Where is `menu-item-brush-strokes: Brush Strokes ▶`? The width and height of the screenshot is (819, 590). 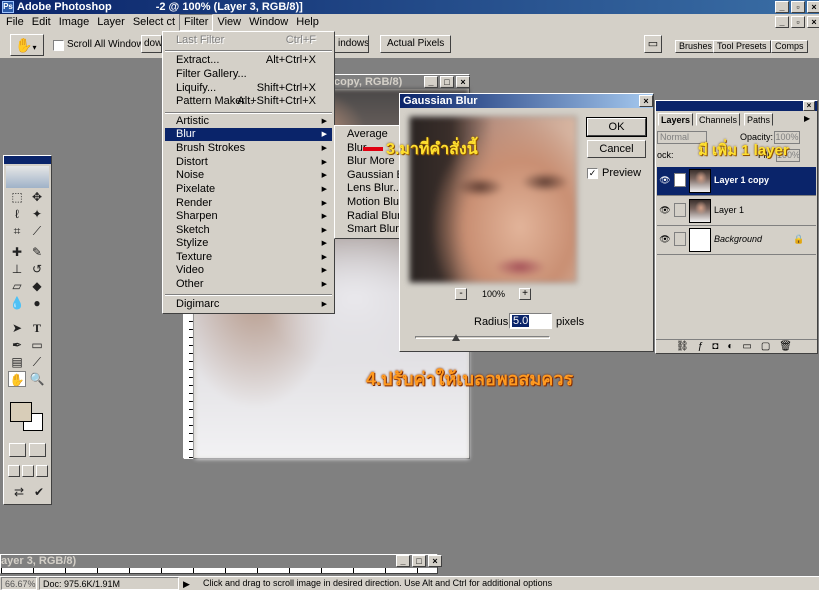
menu-item-brush-strokes: Brush Strokes ▶ is located at coordinates (248, 148).